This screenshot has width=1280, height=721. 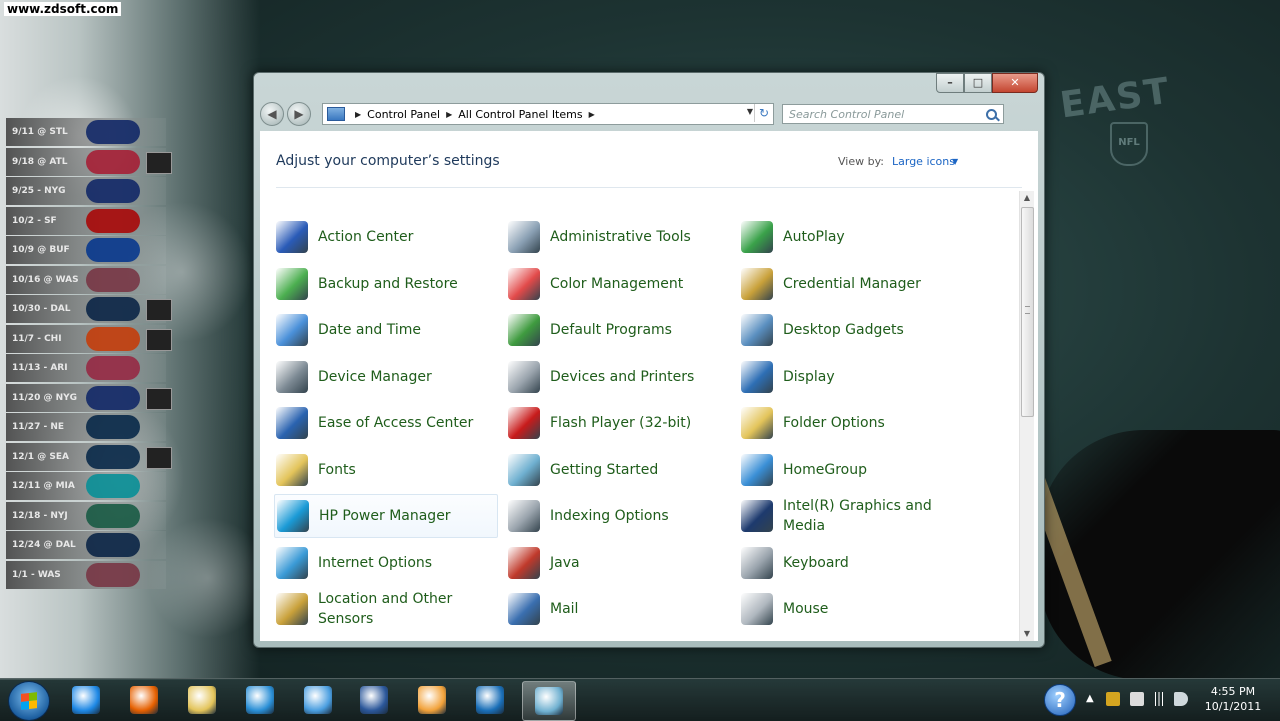 I want to click on breadcrumb-control-panel: Control Panel, so click(x=403, y=114).